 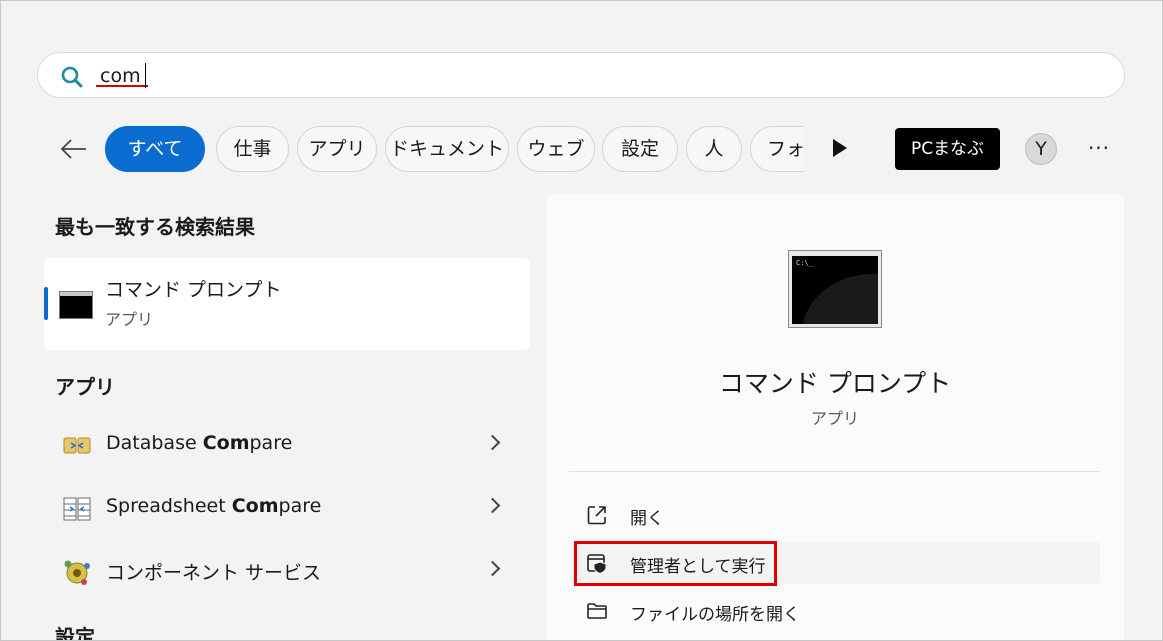 I want to click on selection-indicator, so click(x=46, y=303).